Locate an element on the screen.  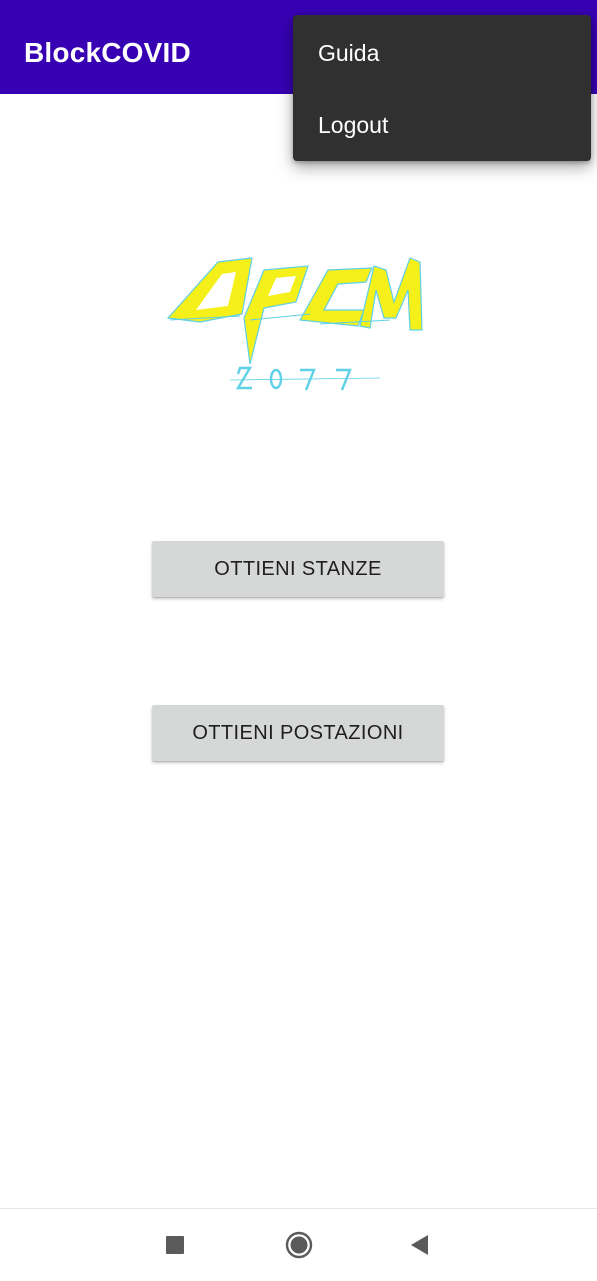
overflow-menu: Guida Logout is located at coordinates (442, 88).